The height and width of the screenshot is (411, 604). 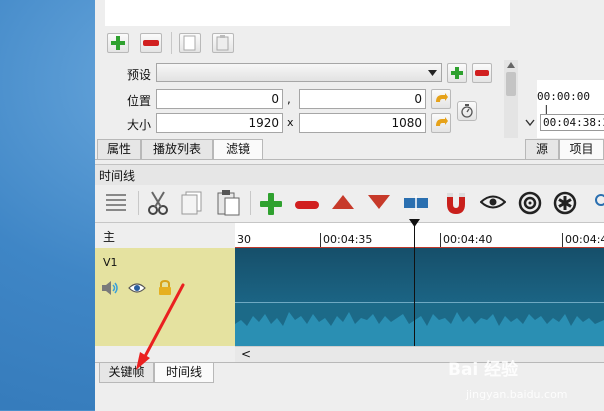 I want to click on filter-list-panel, so click(x=307, y=13).